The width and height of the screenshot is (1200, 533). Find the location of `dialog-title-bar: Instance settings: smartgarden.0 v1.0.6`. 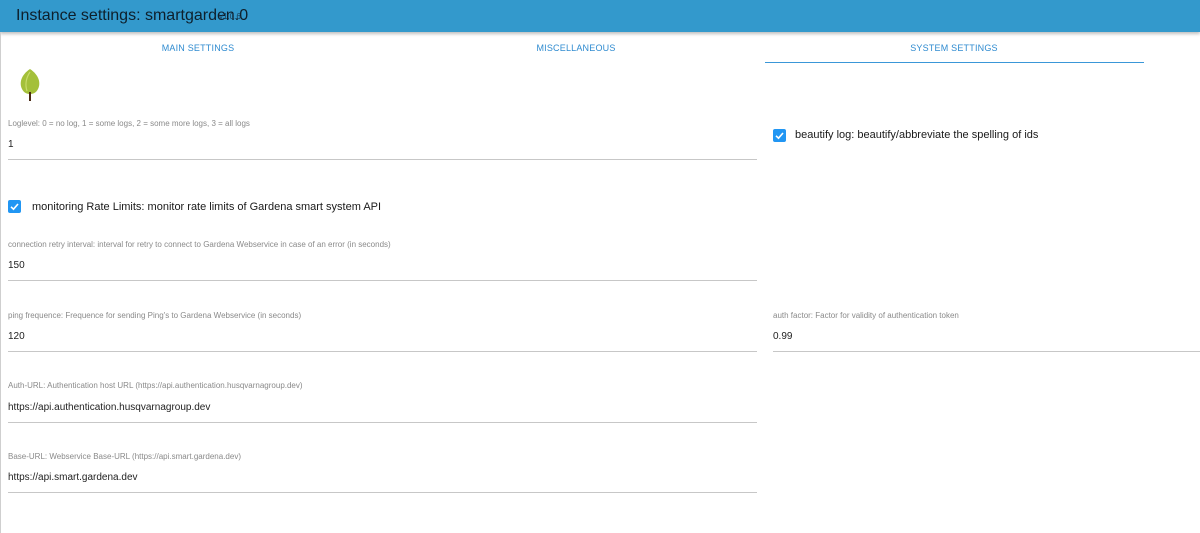

dialog-title-bar: Instance settings: smartgarden.0 v1.0.6 is located at coordinates (600, 16).